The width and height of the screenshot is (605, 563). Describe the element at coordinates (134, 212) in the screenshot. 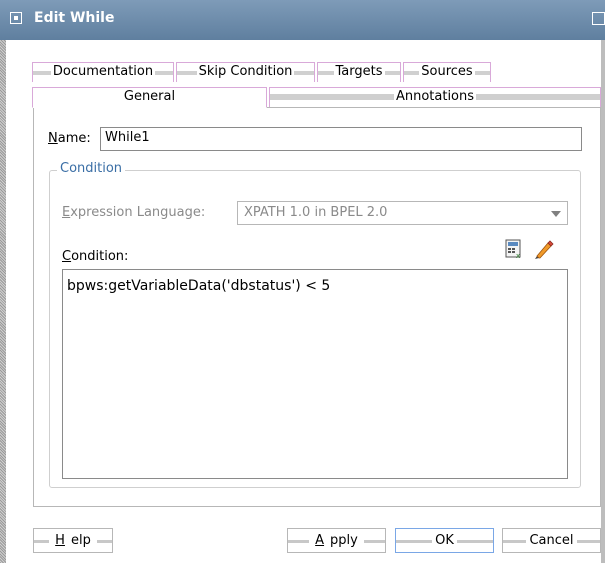

I see `expression-language-label: Expression Language:` at that location.